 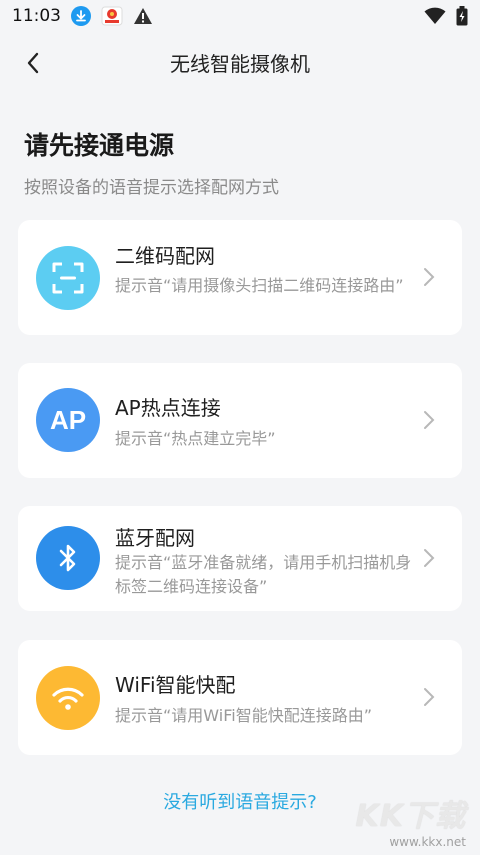 I want to click on app-notification-icon, so click(x=112, y=16).